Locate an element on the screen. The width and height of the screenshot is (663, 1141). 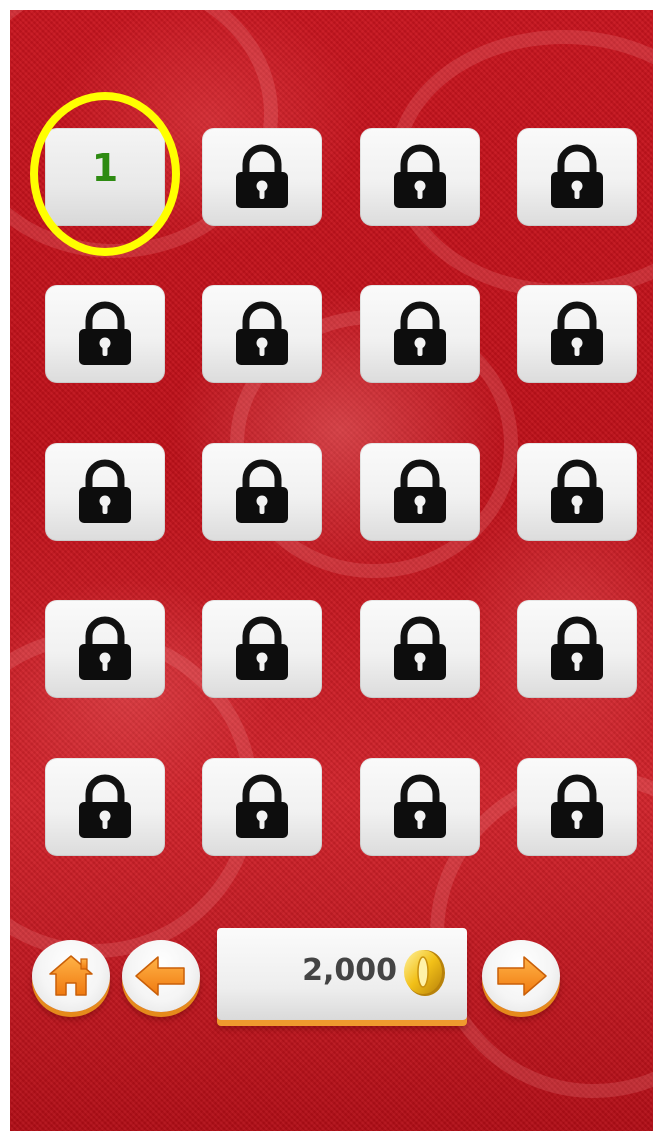
level-number: 1 is located at coordinates (105, 168).